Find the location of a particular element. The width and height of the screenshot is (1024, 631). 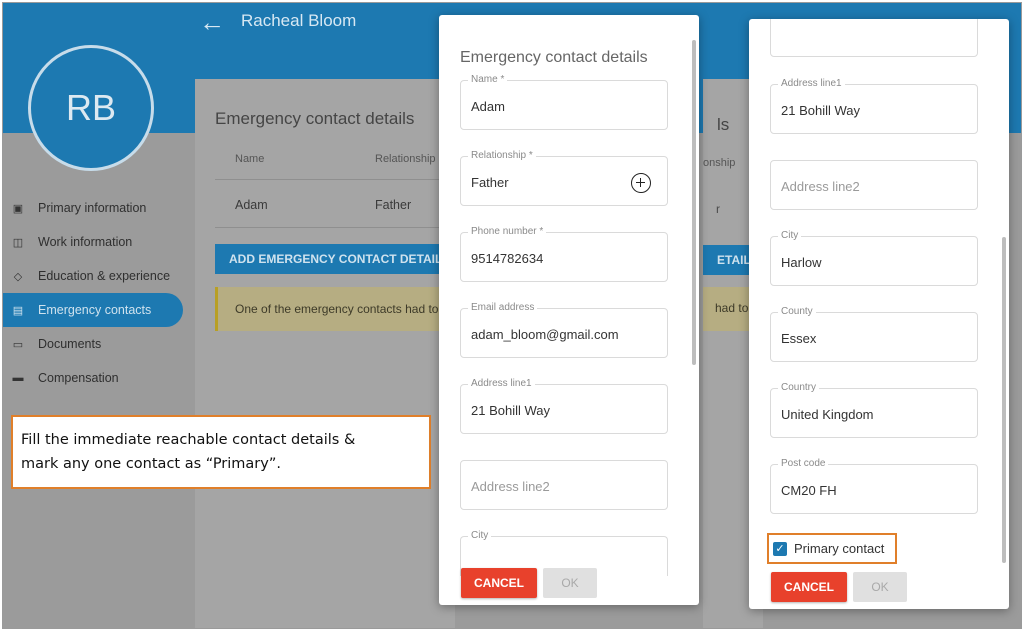

sidebar-item-work-information: ◫ Work information is located at coordinates (93, 242).